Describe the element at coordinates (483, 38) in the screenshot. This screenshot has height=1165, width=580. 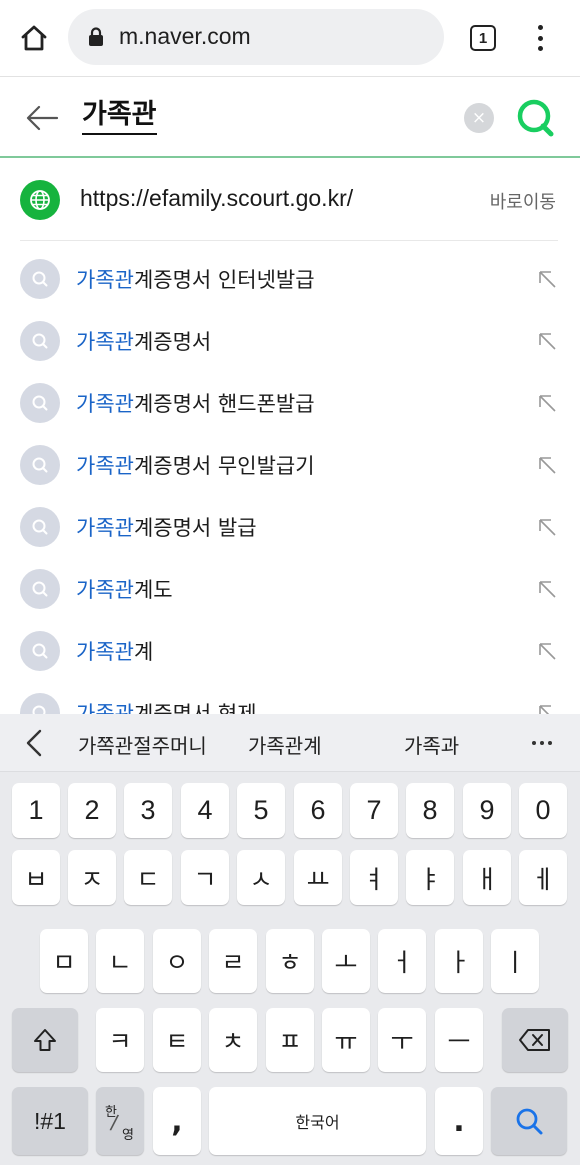
I see `tab-switcher-button: 1` at that location.